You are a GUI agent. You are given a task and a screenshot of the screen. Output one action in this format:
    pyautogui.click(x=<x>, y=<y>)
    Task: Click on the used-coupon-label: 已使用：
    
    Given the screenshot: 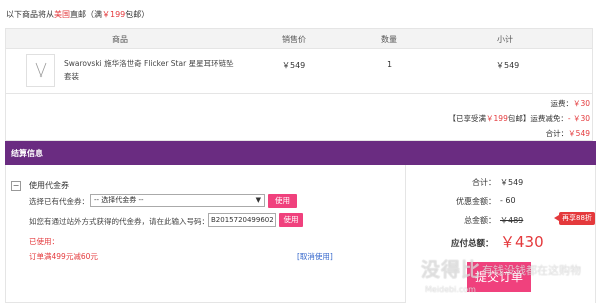 What is the action you would take?
    pyautogui.click(x=44, y=241)
    